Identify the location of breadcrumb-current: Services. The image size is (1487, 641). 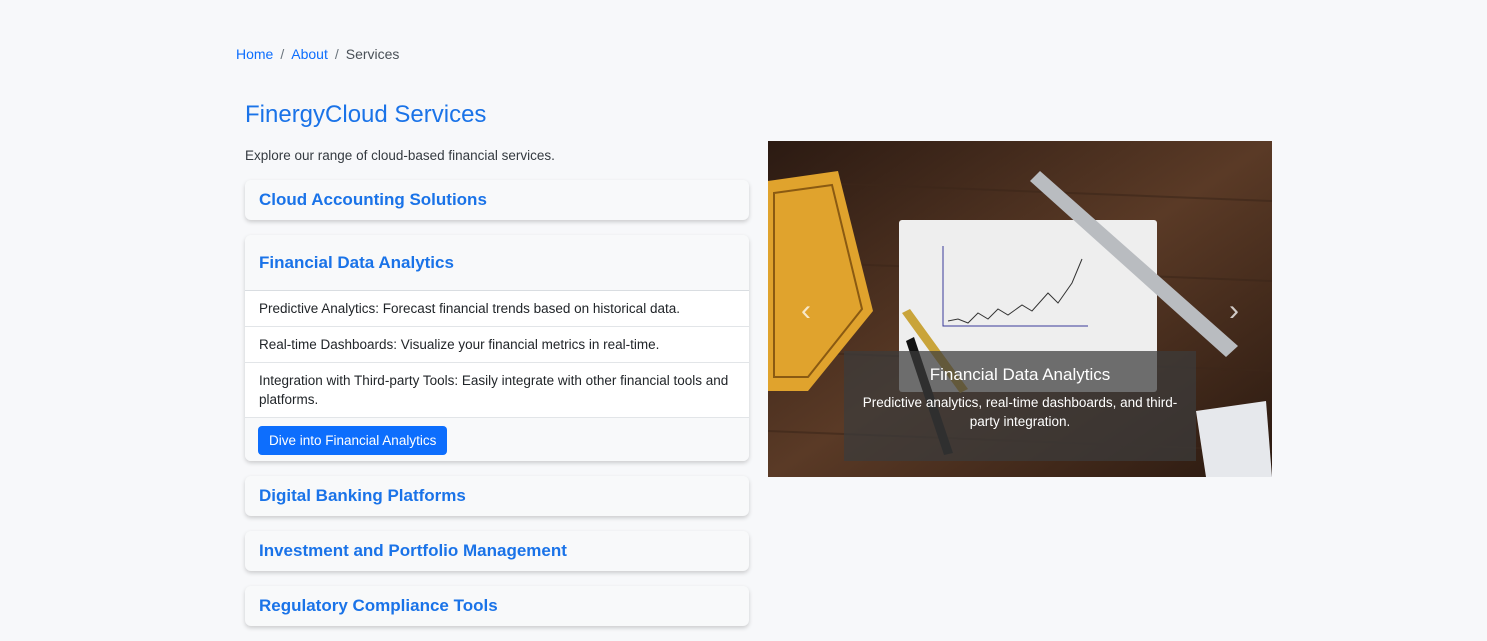
(372, 54).